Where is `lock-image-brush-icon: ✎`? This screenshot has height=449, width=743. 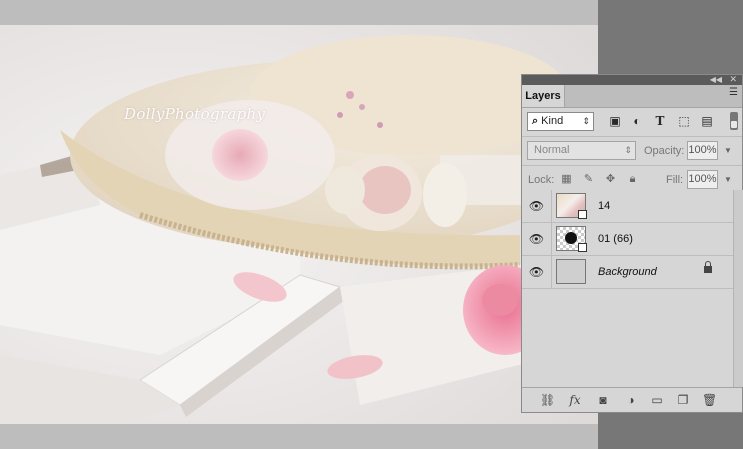
lock-image-brush-icon: ✎ is located at coordinates (588, 179).